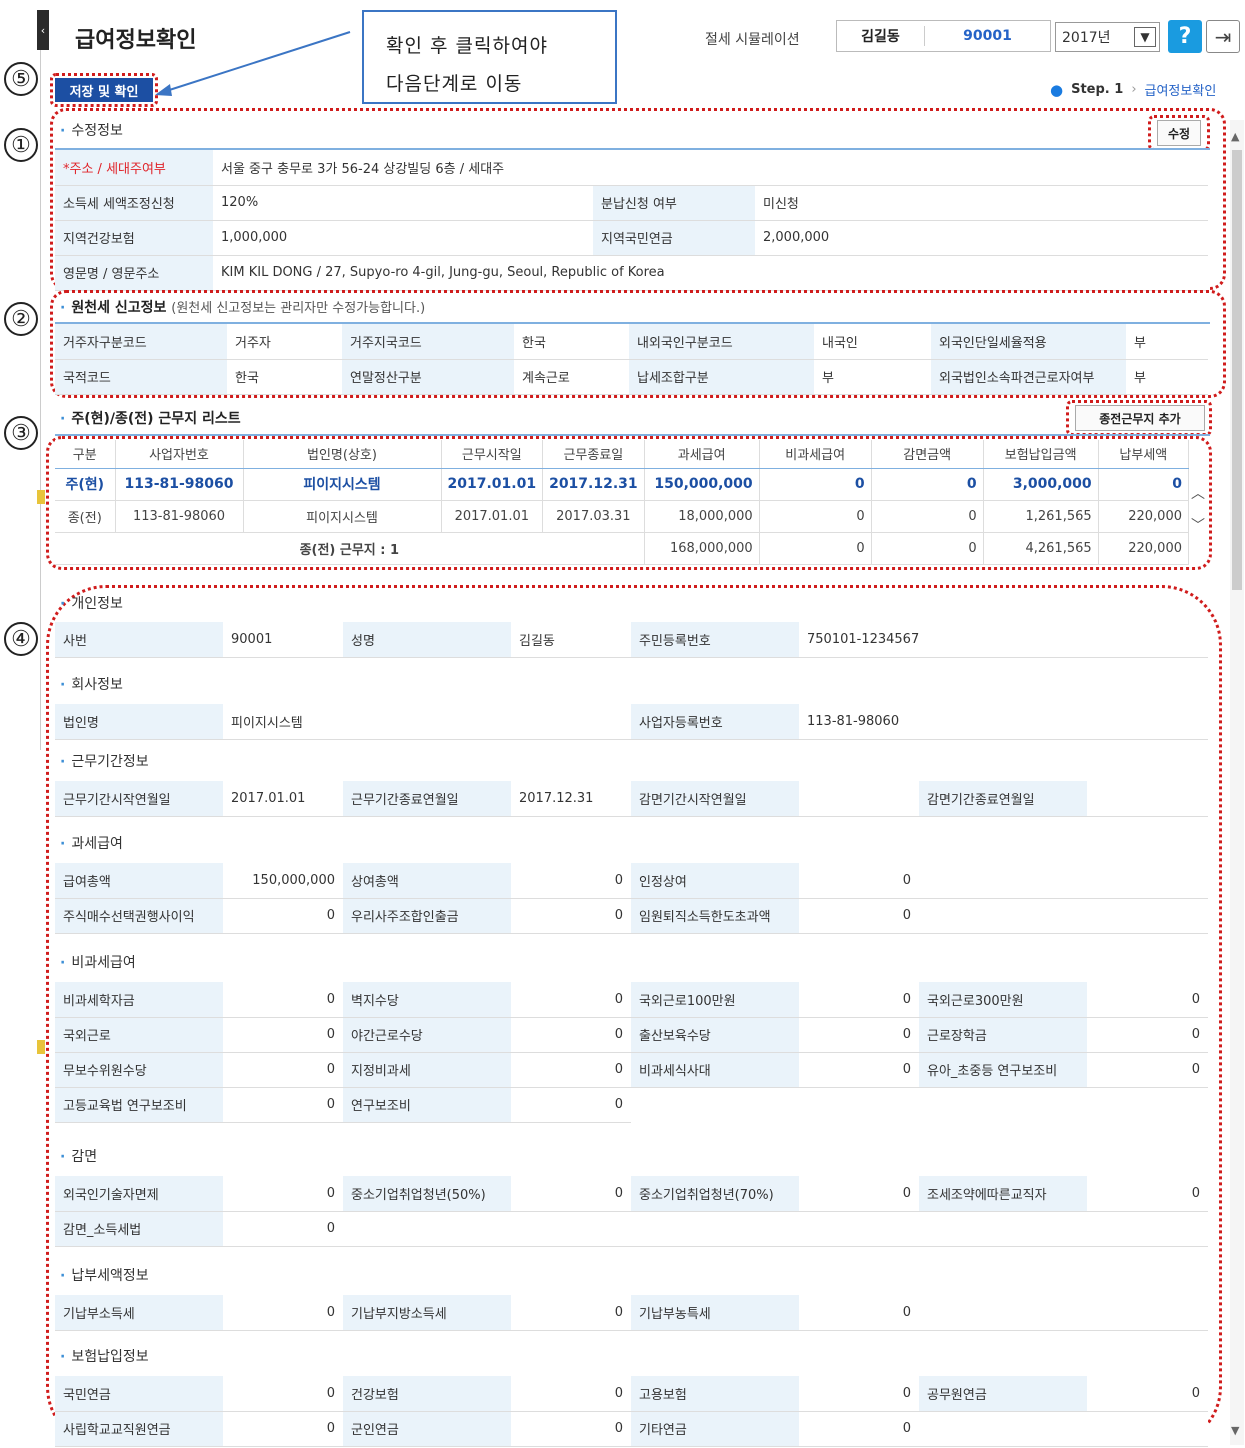 The height and width of the screenshot is (1448, 1245). Describe the element at coordinates (1147, 799) in the screenshot. I see `field-value` at that location.